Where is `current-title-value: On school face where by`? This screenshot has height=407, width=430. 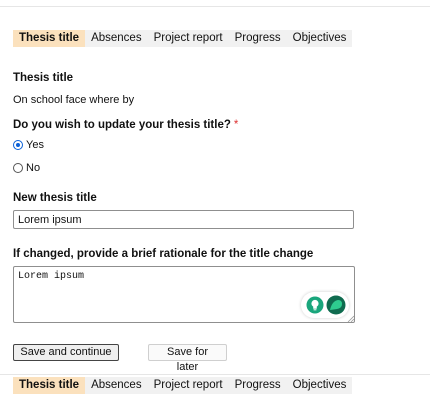
current-title-value: On school face where by is located at coordinates (74, 100).